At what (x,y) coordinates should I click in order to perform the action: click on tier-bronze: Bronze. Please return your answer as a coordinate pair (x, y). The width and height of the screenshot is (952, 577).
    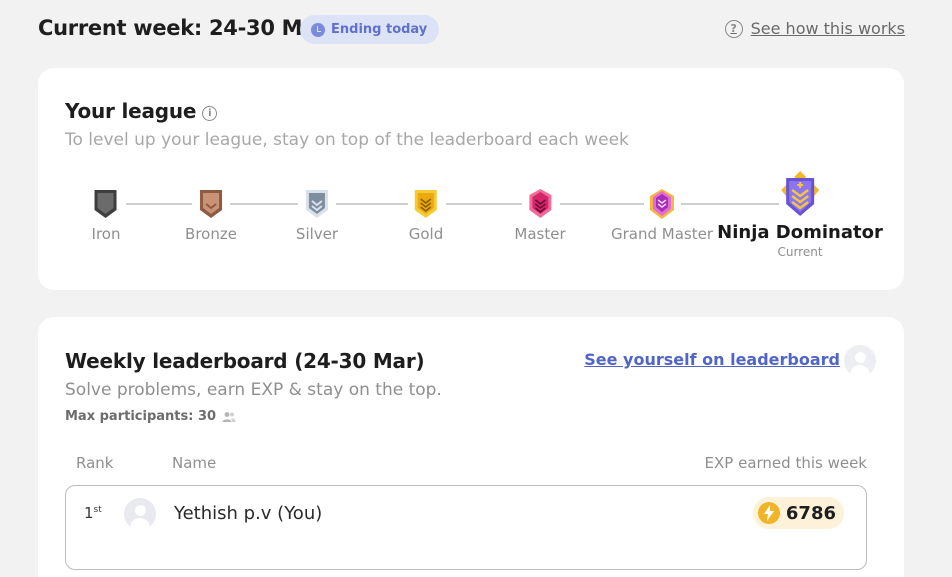
    Looking at the image, I should click on (211, 215).